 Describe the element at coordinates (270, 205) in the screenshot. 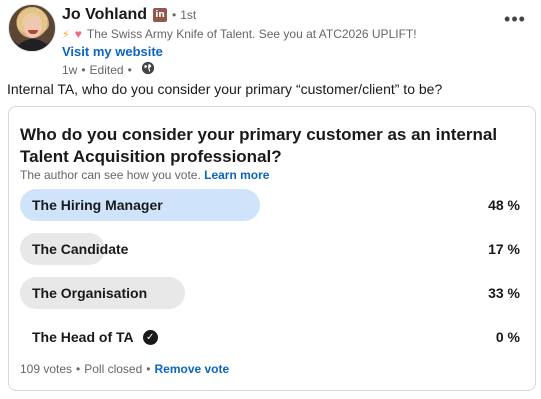

I see `poll-option: The Hiring Manager 48 %` at that location.